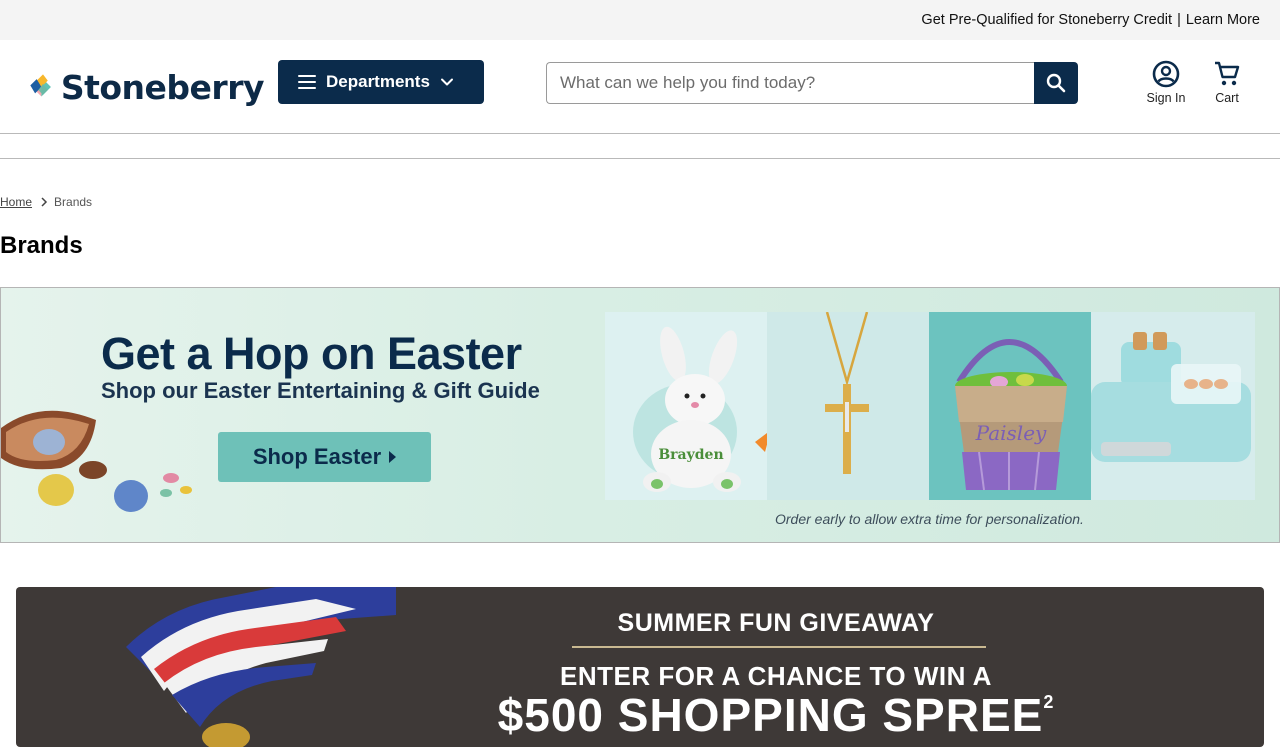 The image size is (1280, 747). I want to click on stoneberry-logo: Stoneberry, so click(144, 87).